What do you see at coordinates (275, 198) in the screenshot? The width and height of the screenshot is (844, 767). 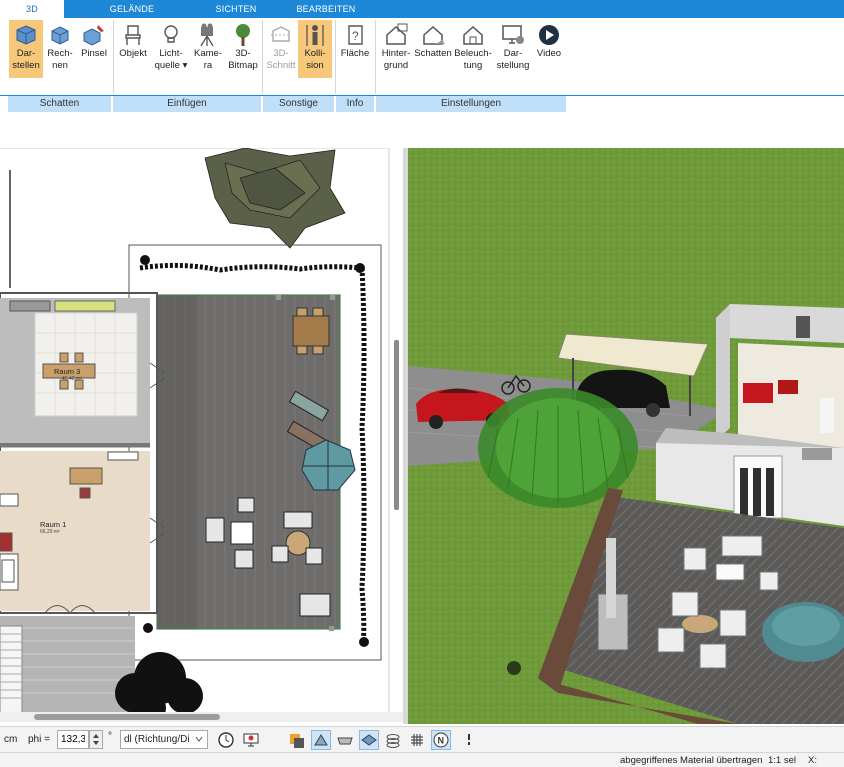 I see `plan-tree-top` at bounding box center [275, 198].